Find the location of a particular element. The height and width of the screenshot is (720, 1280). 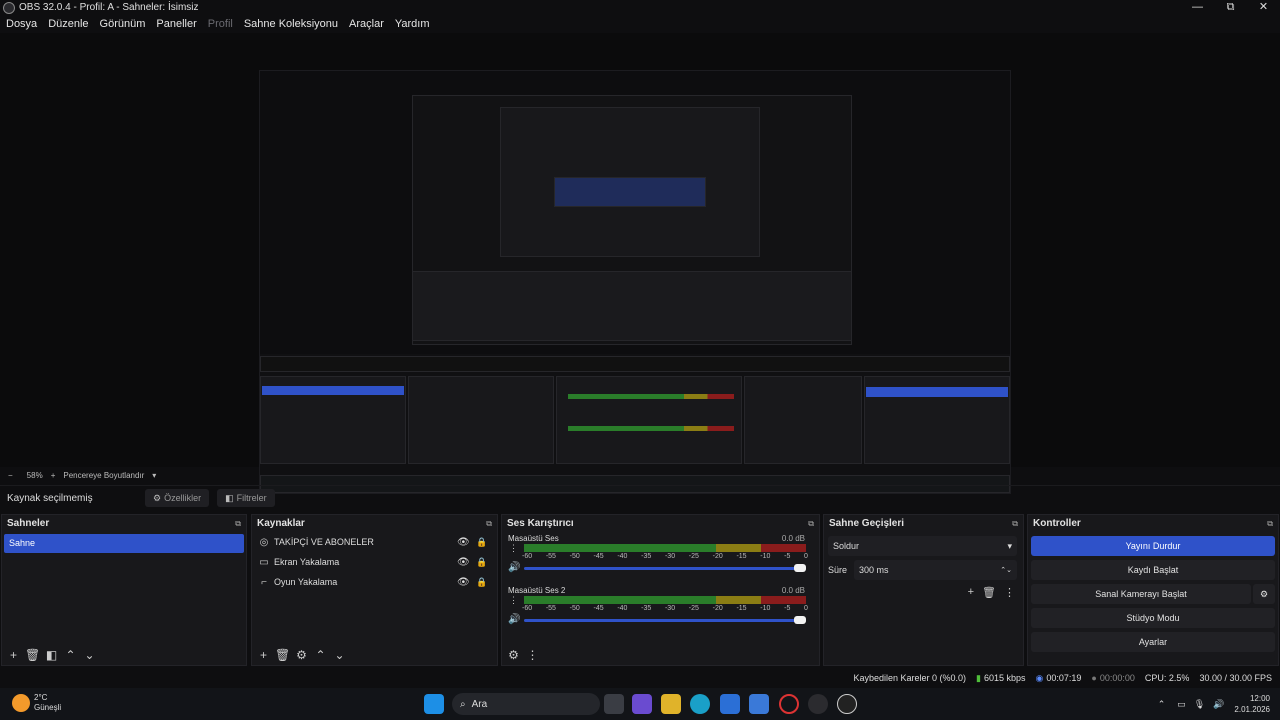

filters-button: ◧ Filtreler is located at coordinates (246, 498).